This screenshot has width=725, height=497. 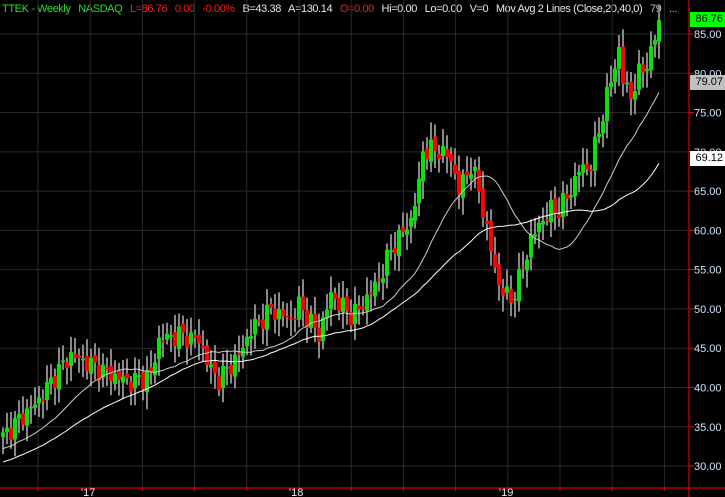 What do you see at coordinates (708, 114) in the screenshot?
I see `y-tick-label: 75.00` at bounding box center [708, 114].